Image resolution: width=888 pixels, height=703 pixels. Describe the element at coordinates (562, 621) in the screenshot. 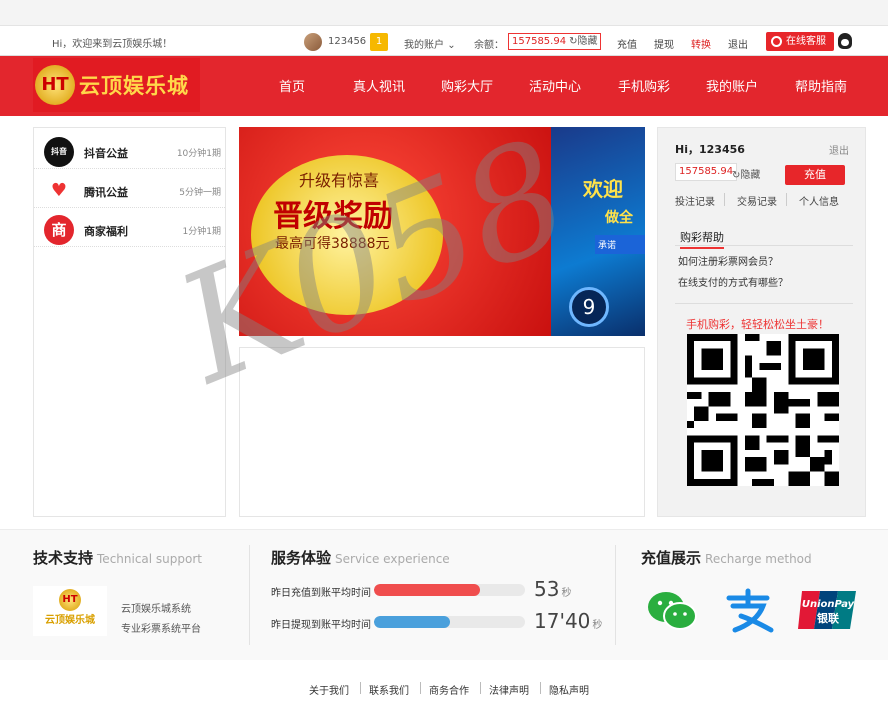

I see `withdraw-time-number: 17'40` at that location.